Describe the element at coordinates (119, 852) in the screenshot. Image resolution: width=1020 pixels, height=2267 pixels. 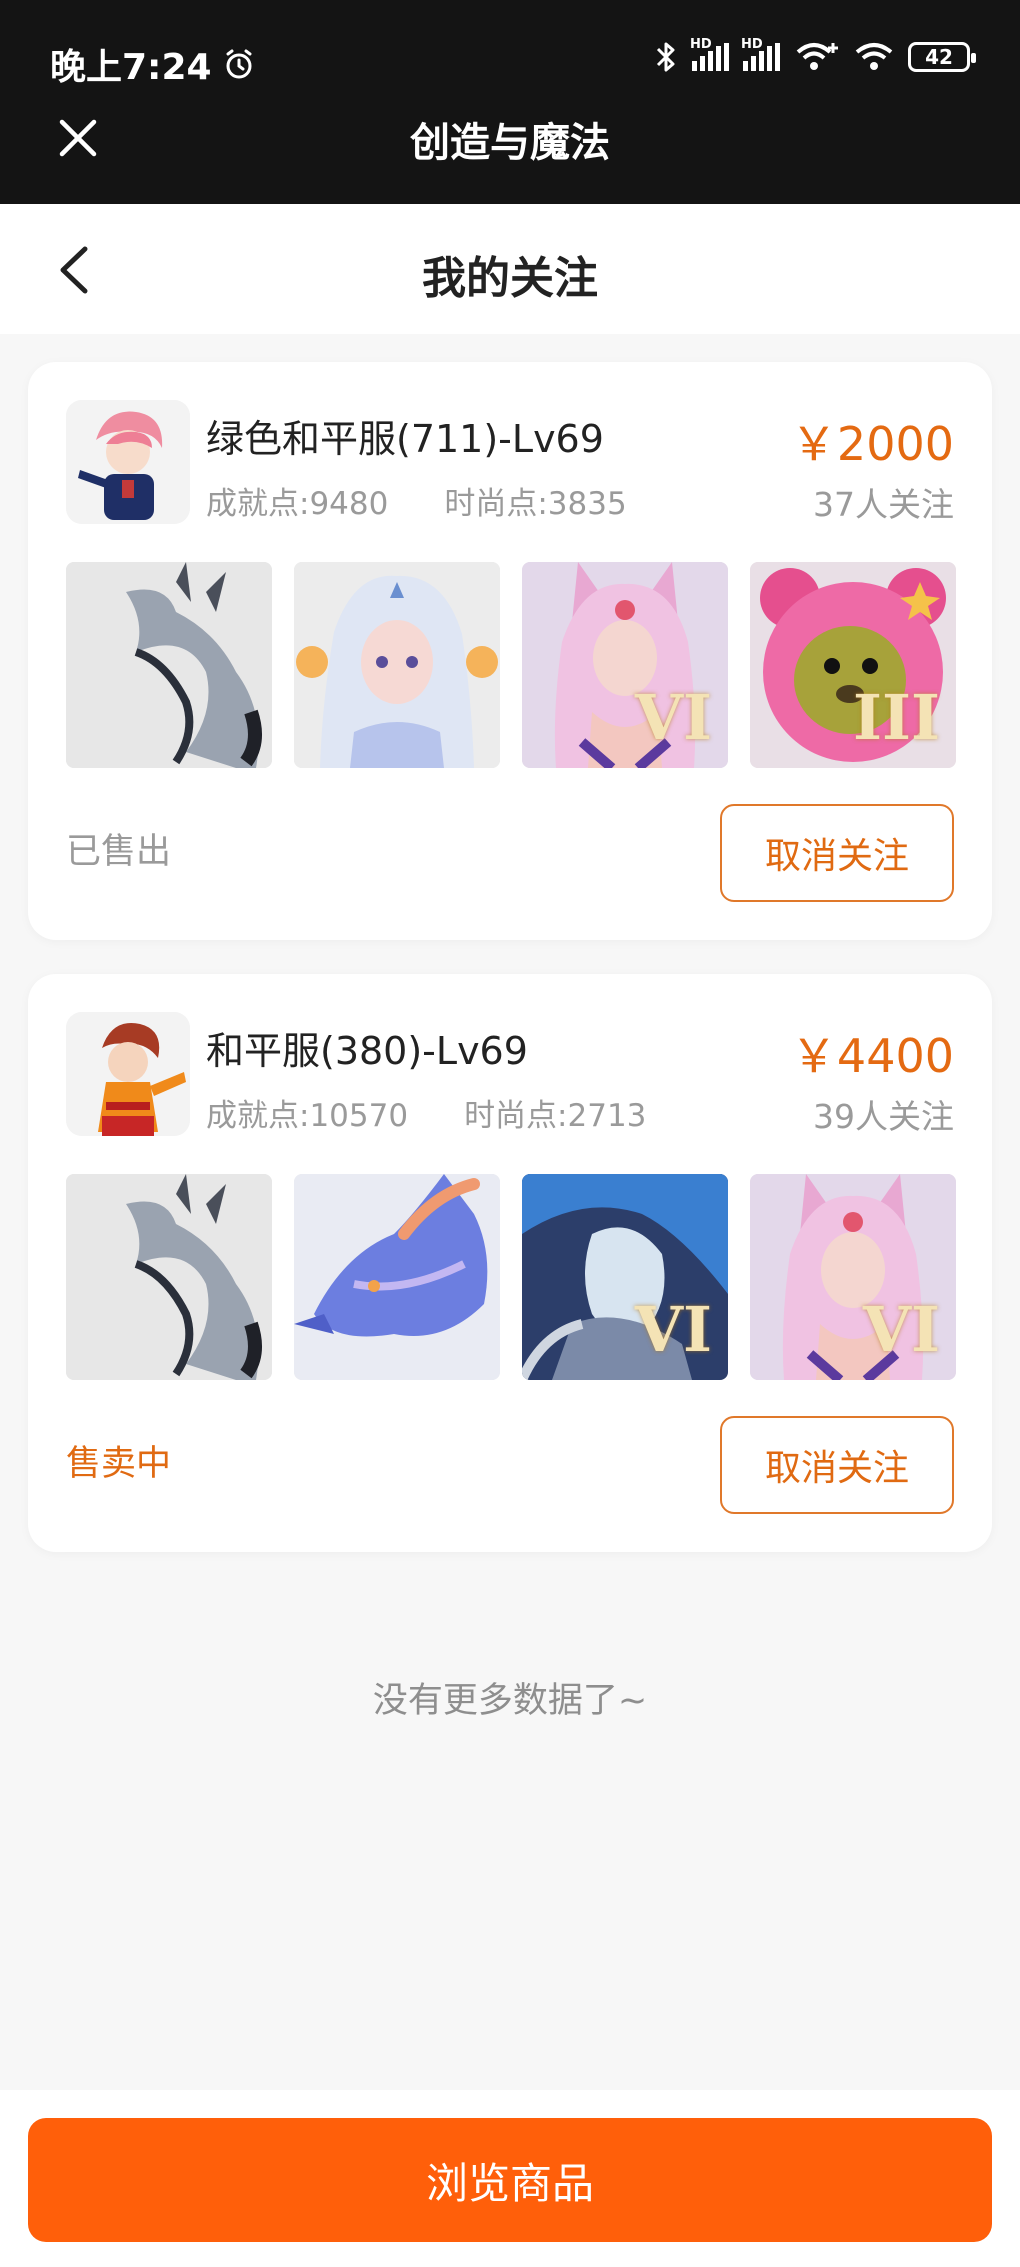
I see `sale-status: 已售出` at that location.